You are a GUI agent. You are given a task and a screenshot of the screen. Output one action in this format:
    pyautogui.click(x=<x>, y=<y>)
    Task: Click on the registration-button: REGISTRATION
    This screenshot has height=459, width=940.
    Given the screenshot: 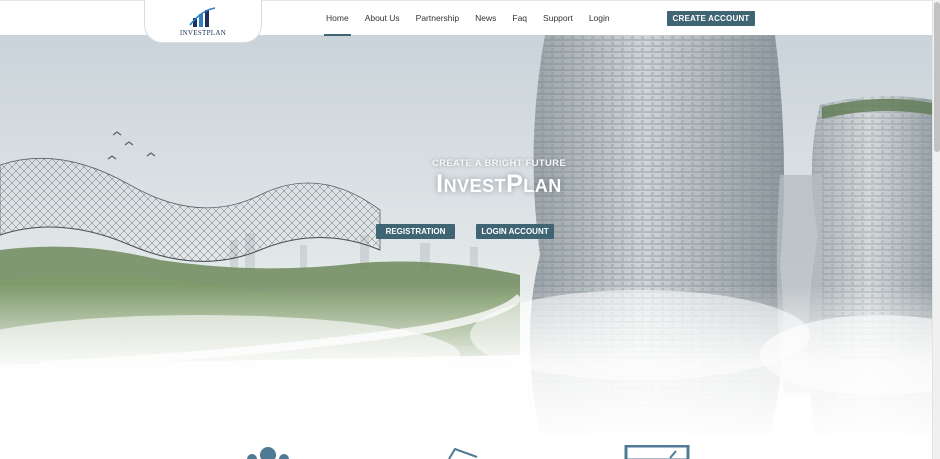 What is the action you would take?
    pyautogui.click(x=415, y=231)
    